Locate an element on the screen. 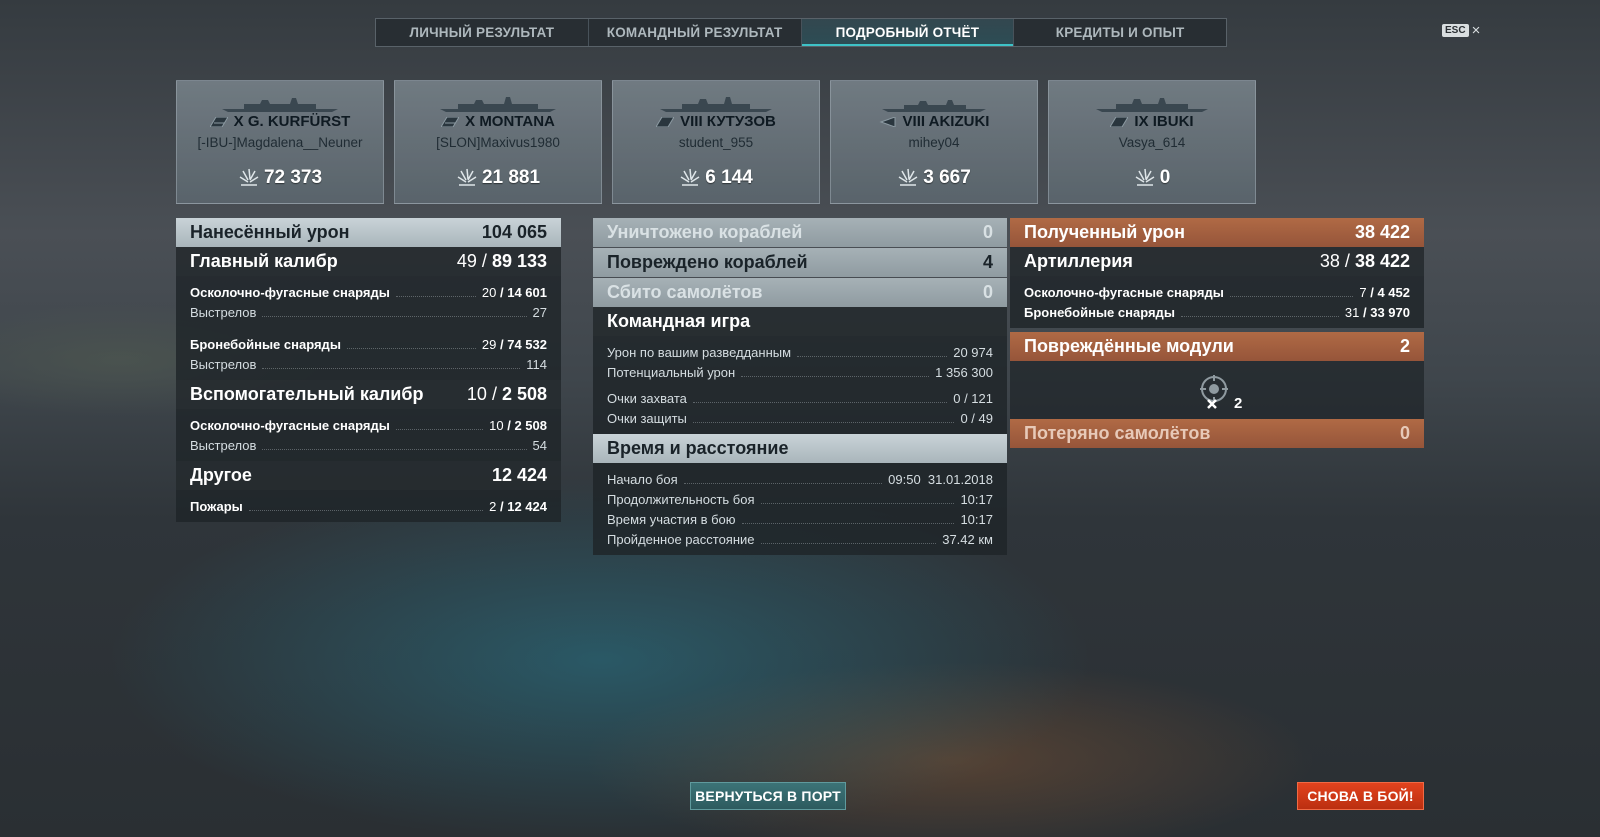  received-he-value: 4 452 is located at coordinates (1393, 292).